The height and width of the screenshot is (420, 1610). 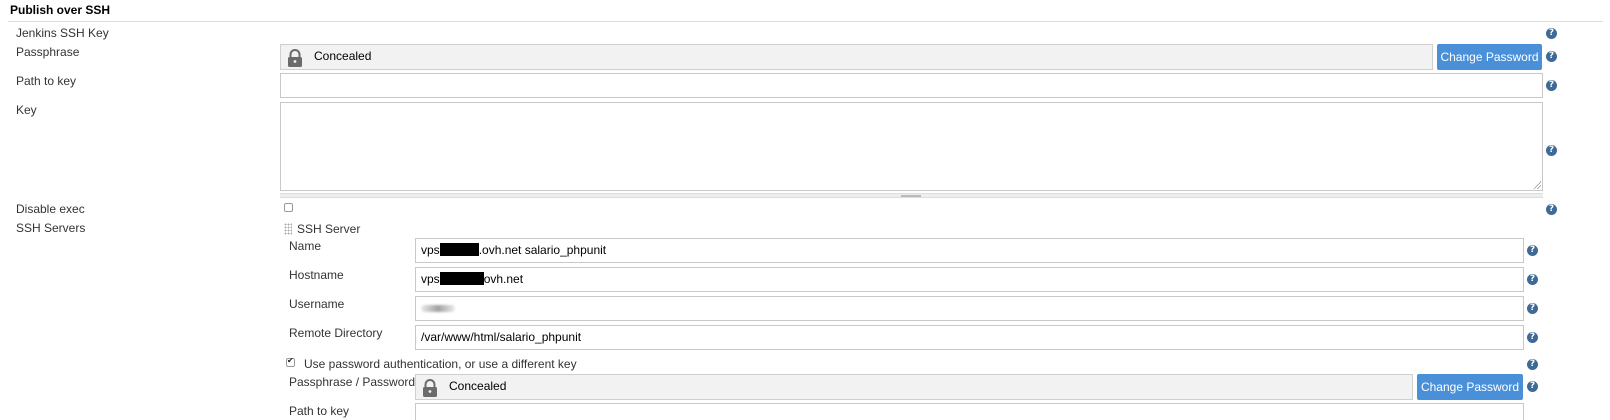 I want to click on hostname-label: Hostname, so click(x=316, y=275).